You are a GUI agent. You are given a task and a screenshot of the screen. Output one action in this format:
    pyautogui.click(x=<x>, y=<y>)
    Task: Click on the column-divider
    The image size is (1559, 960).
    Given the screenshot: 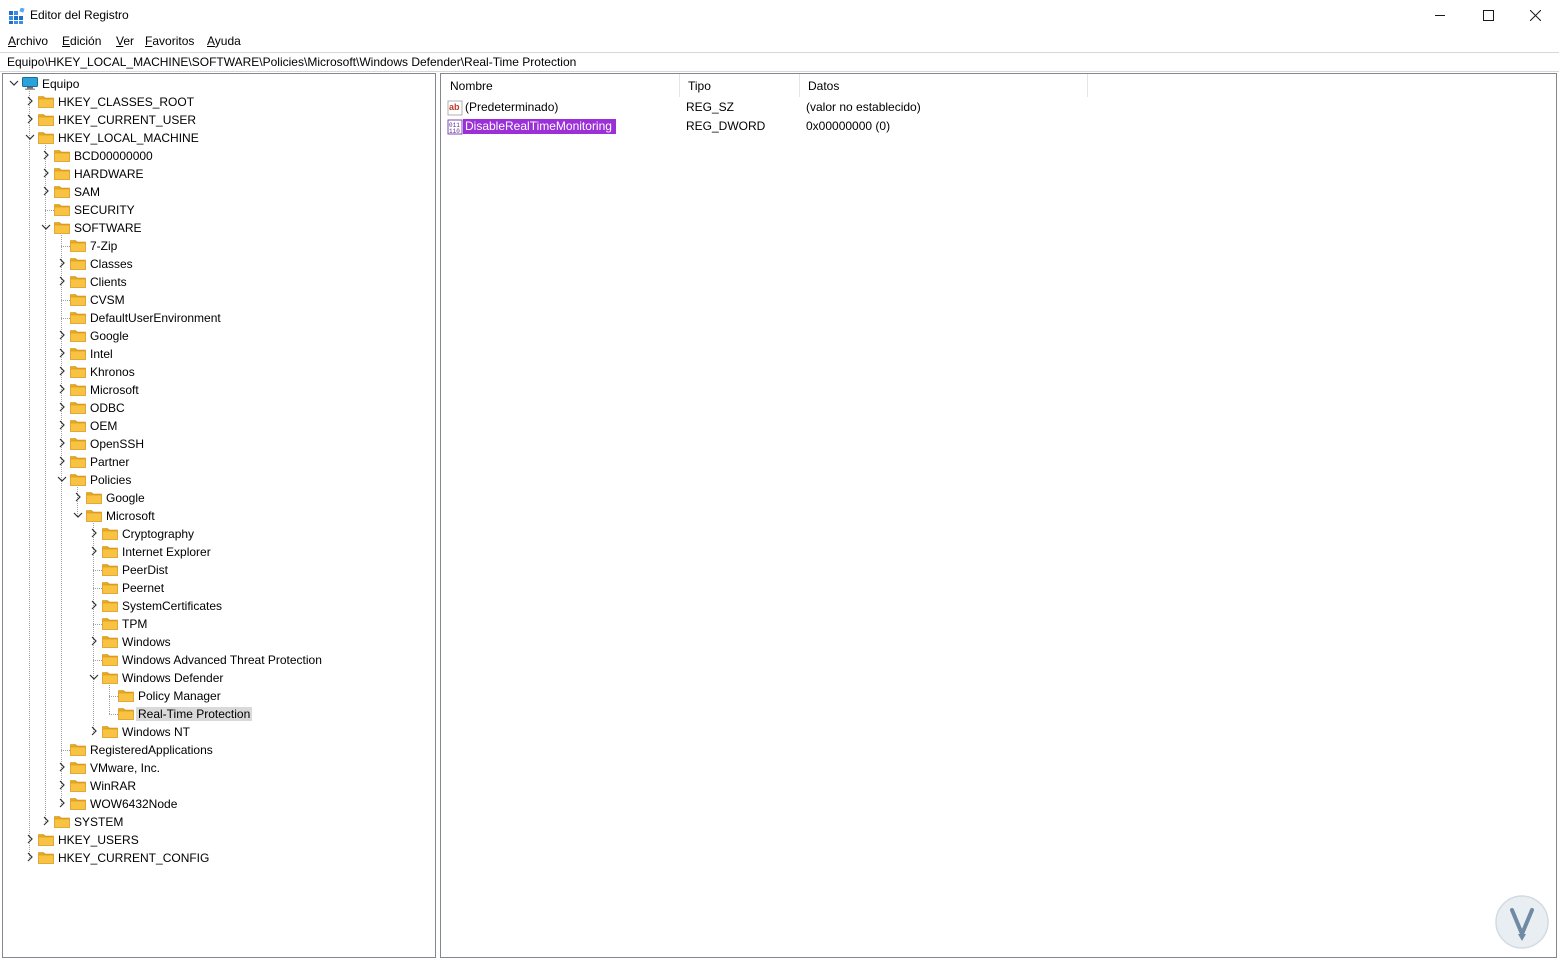 What is the action you would take?
    pyautogui.click(x=1087, y=85)
    